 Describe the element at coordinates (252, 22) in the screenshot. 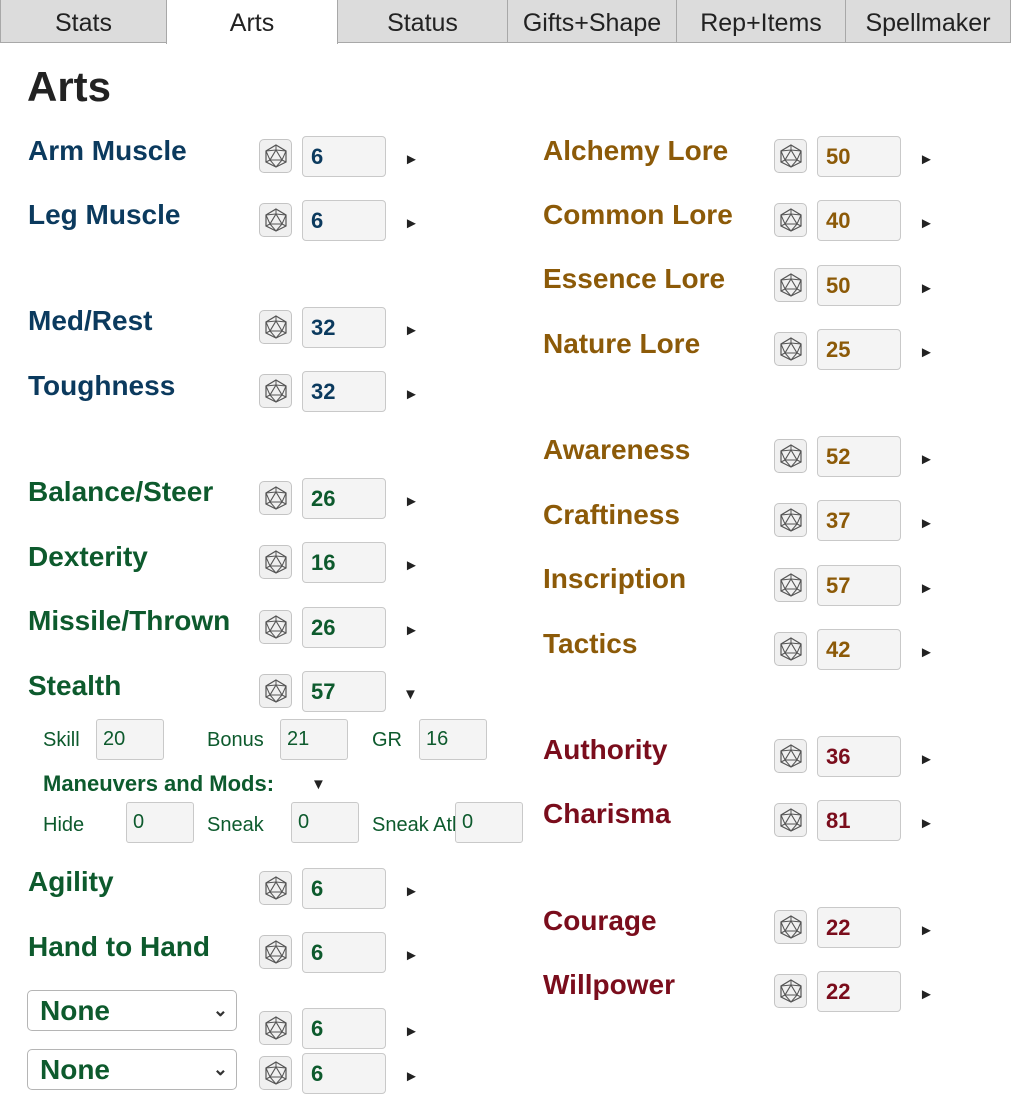

I see `tab-arts: Arts` at that location.